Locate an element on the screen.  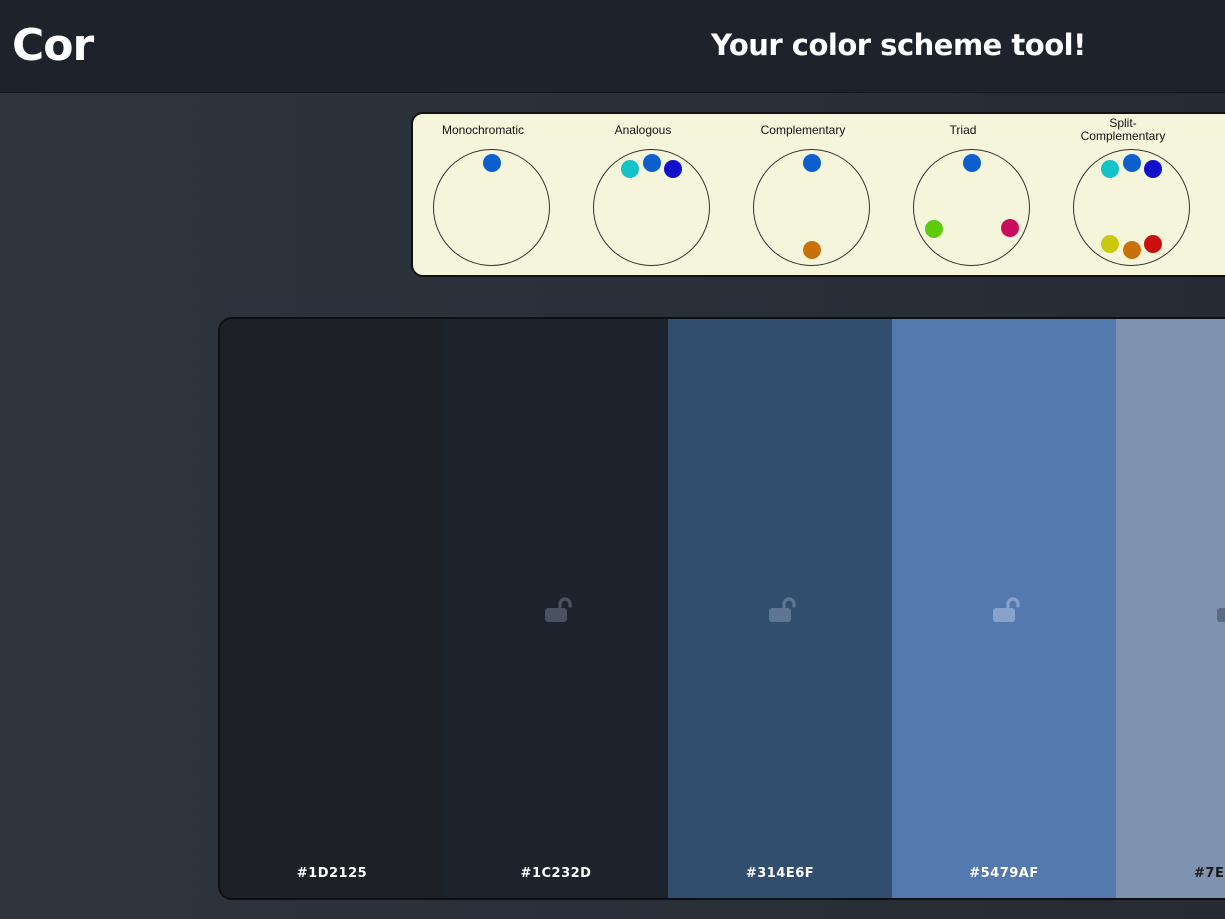
scheme-label: Complementary is located at coordinates (803, 130).